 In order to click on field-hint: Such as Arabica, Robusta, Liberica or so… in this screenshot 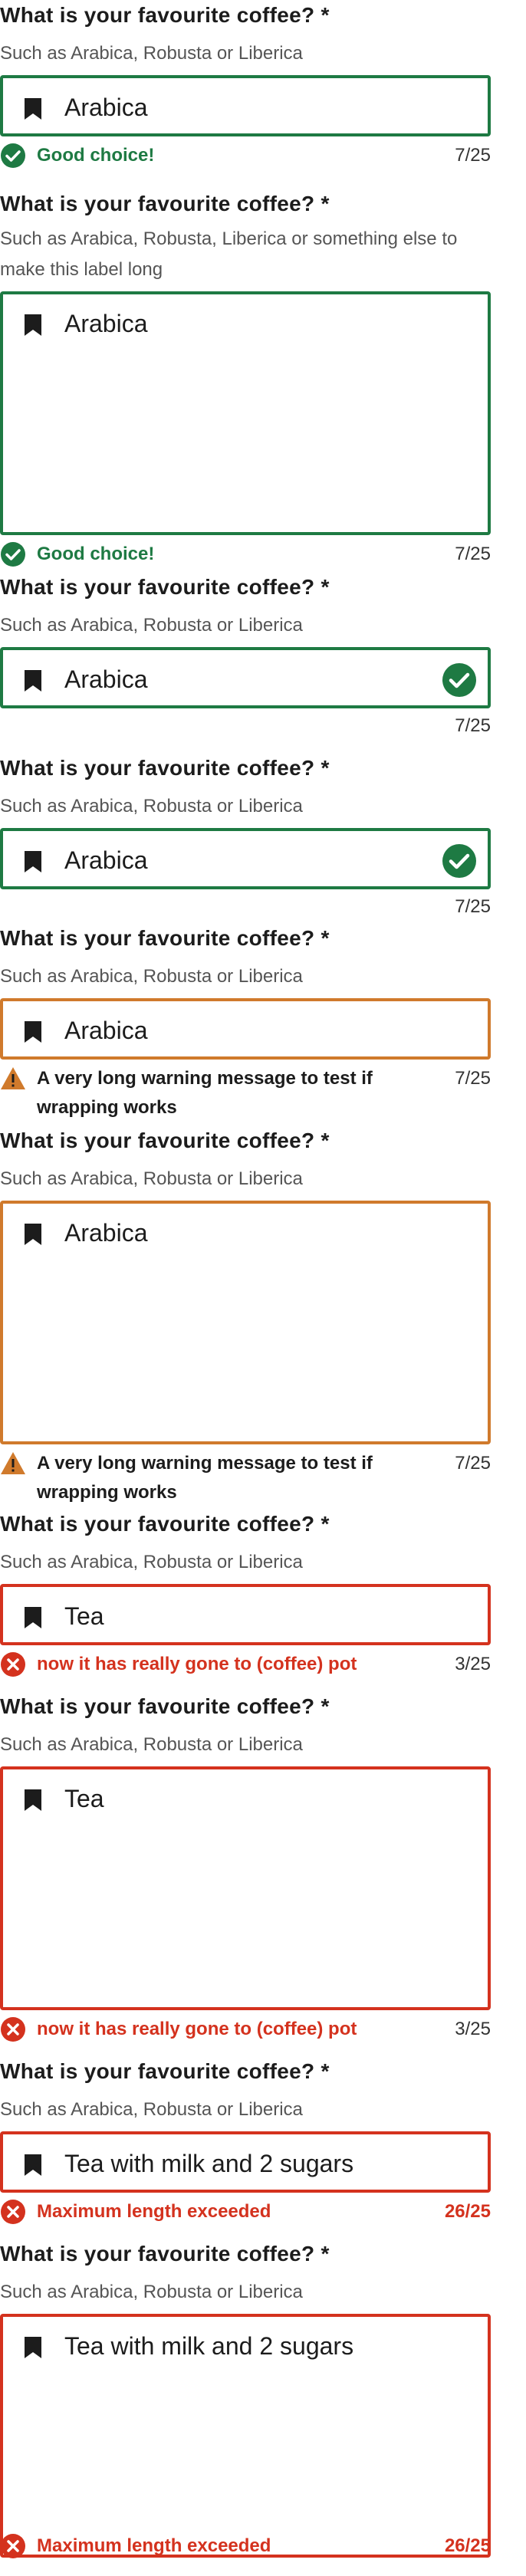, I will do `click(229, 254)`.